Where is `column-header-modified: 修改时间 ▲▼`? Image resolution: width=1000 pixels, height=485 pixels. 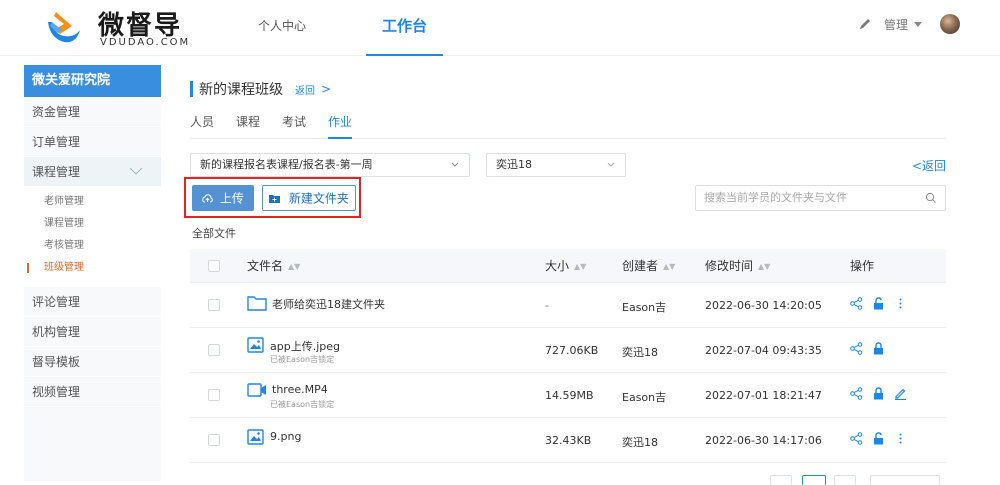
column-header-modified: 修改时间 ▲▼ is located at coordinates (737, 266).